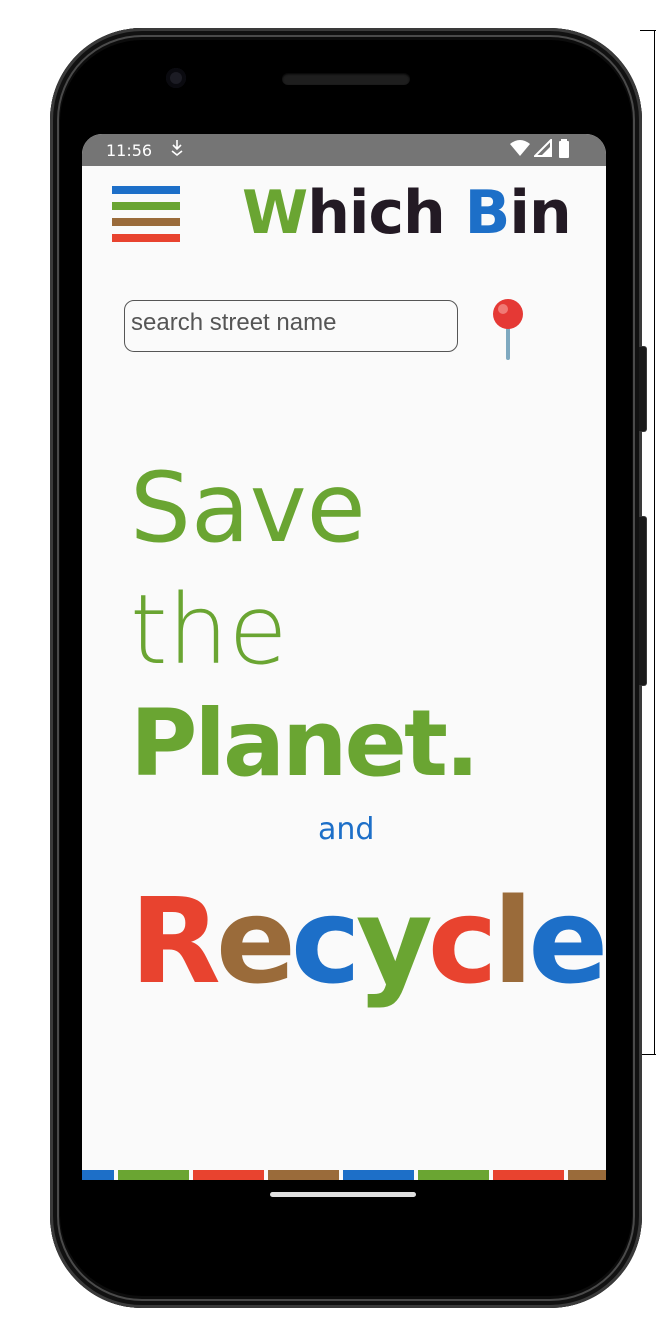 This screenshot has width=656, height=1344. I want to click on volume-button, so click(643, 601).